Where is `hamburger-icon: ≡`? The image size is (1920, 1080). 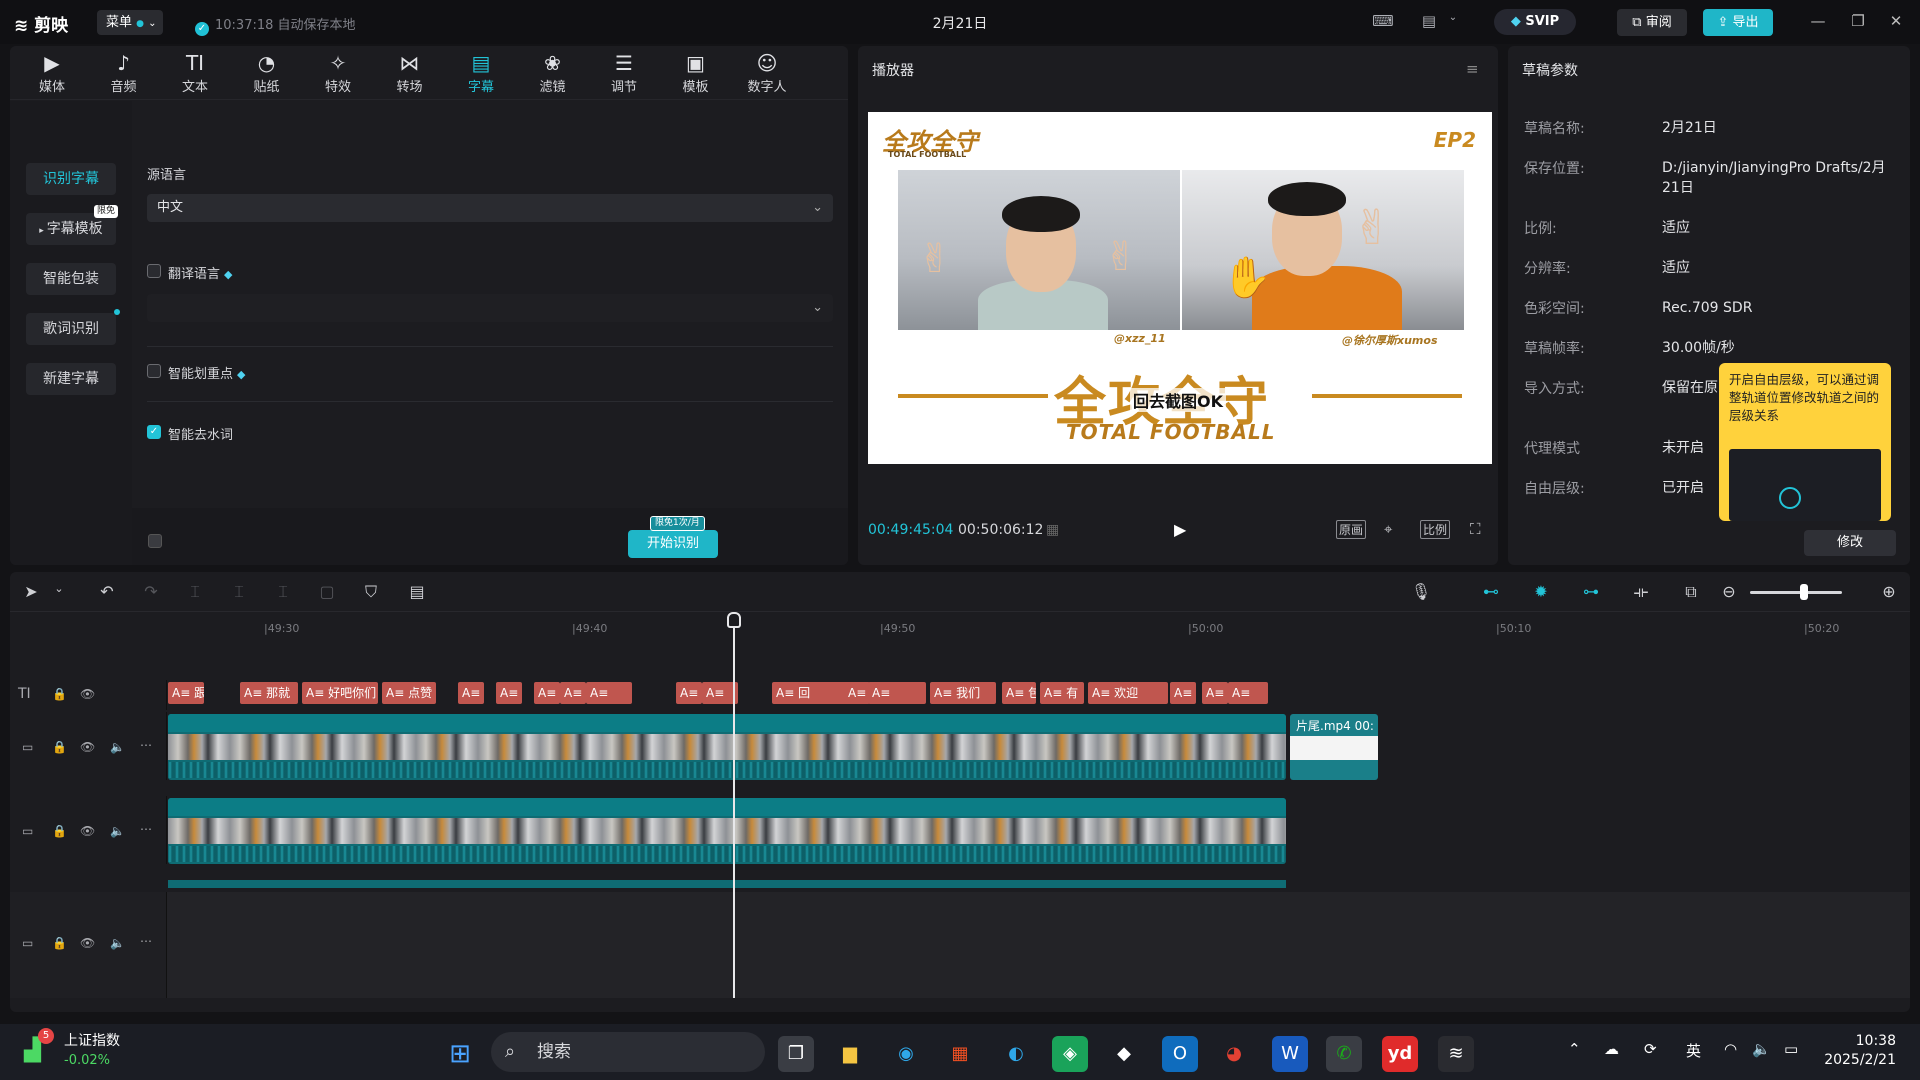
hamburger-icon: ≡ is located at coordinates (1472, 69).